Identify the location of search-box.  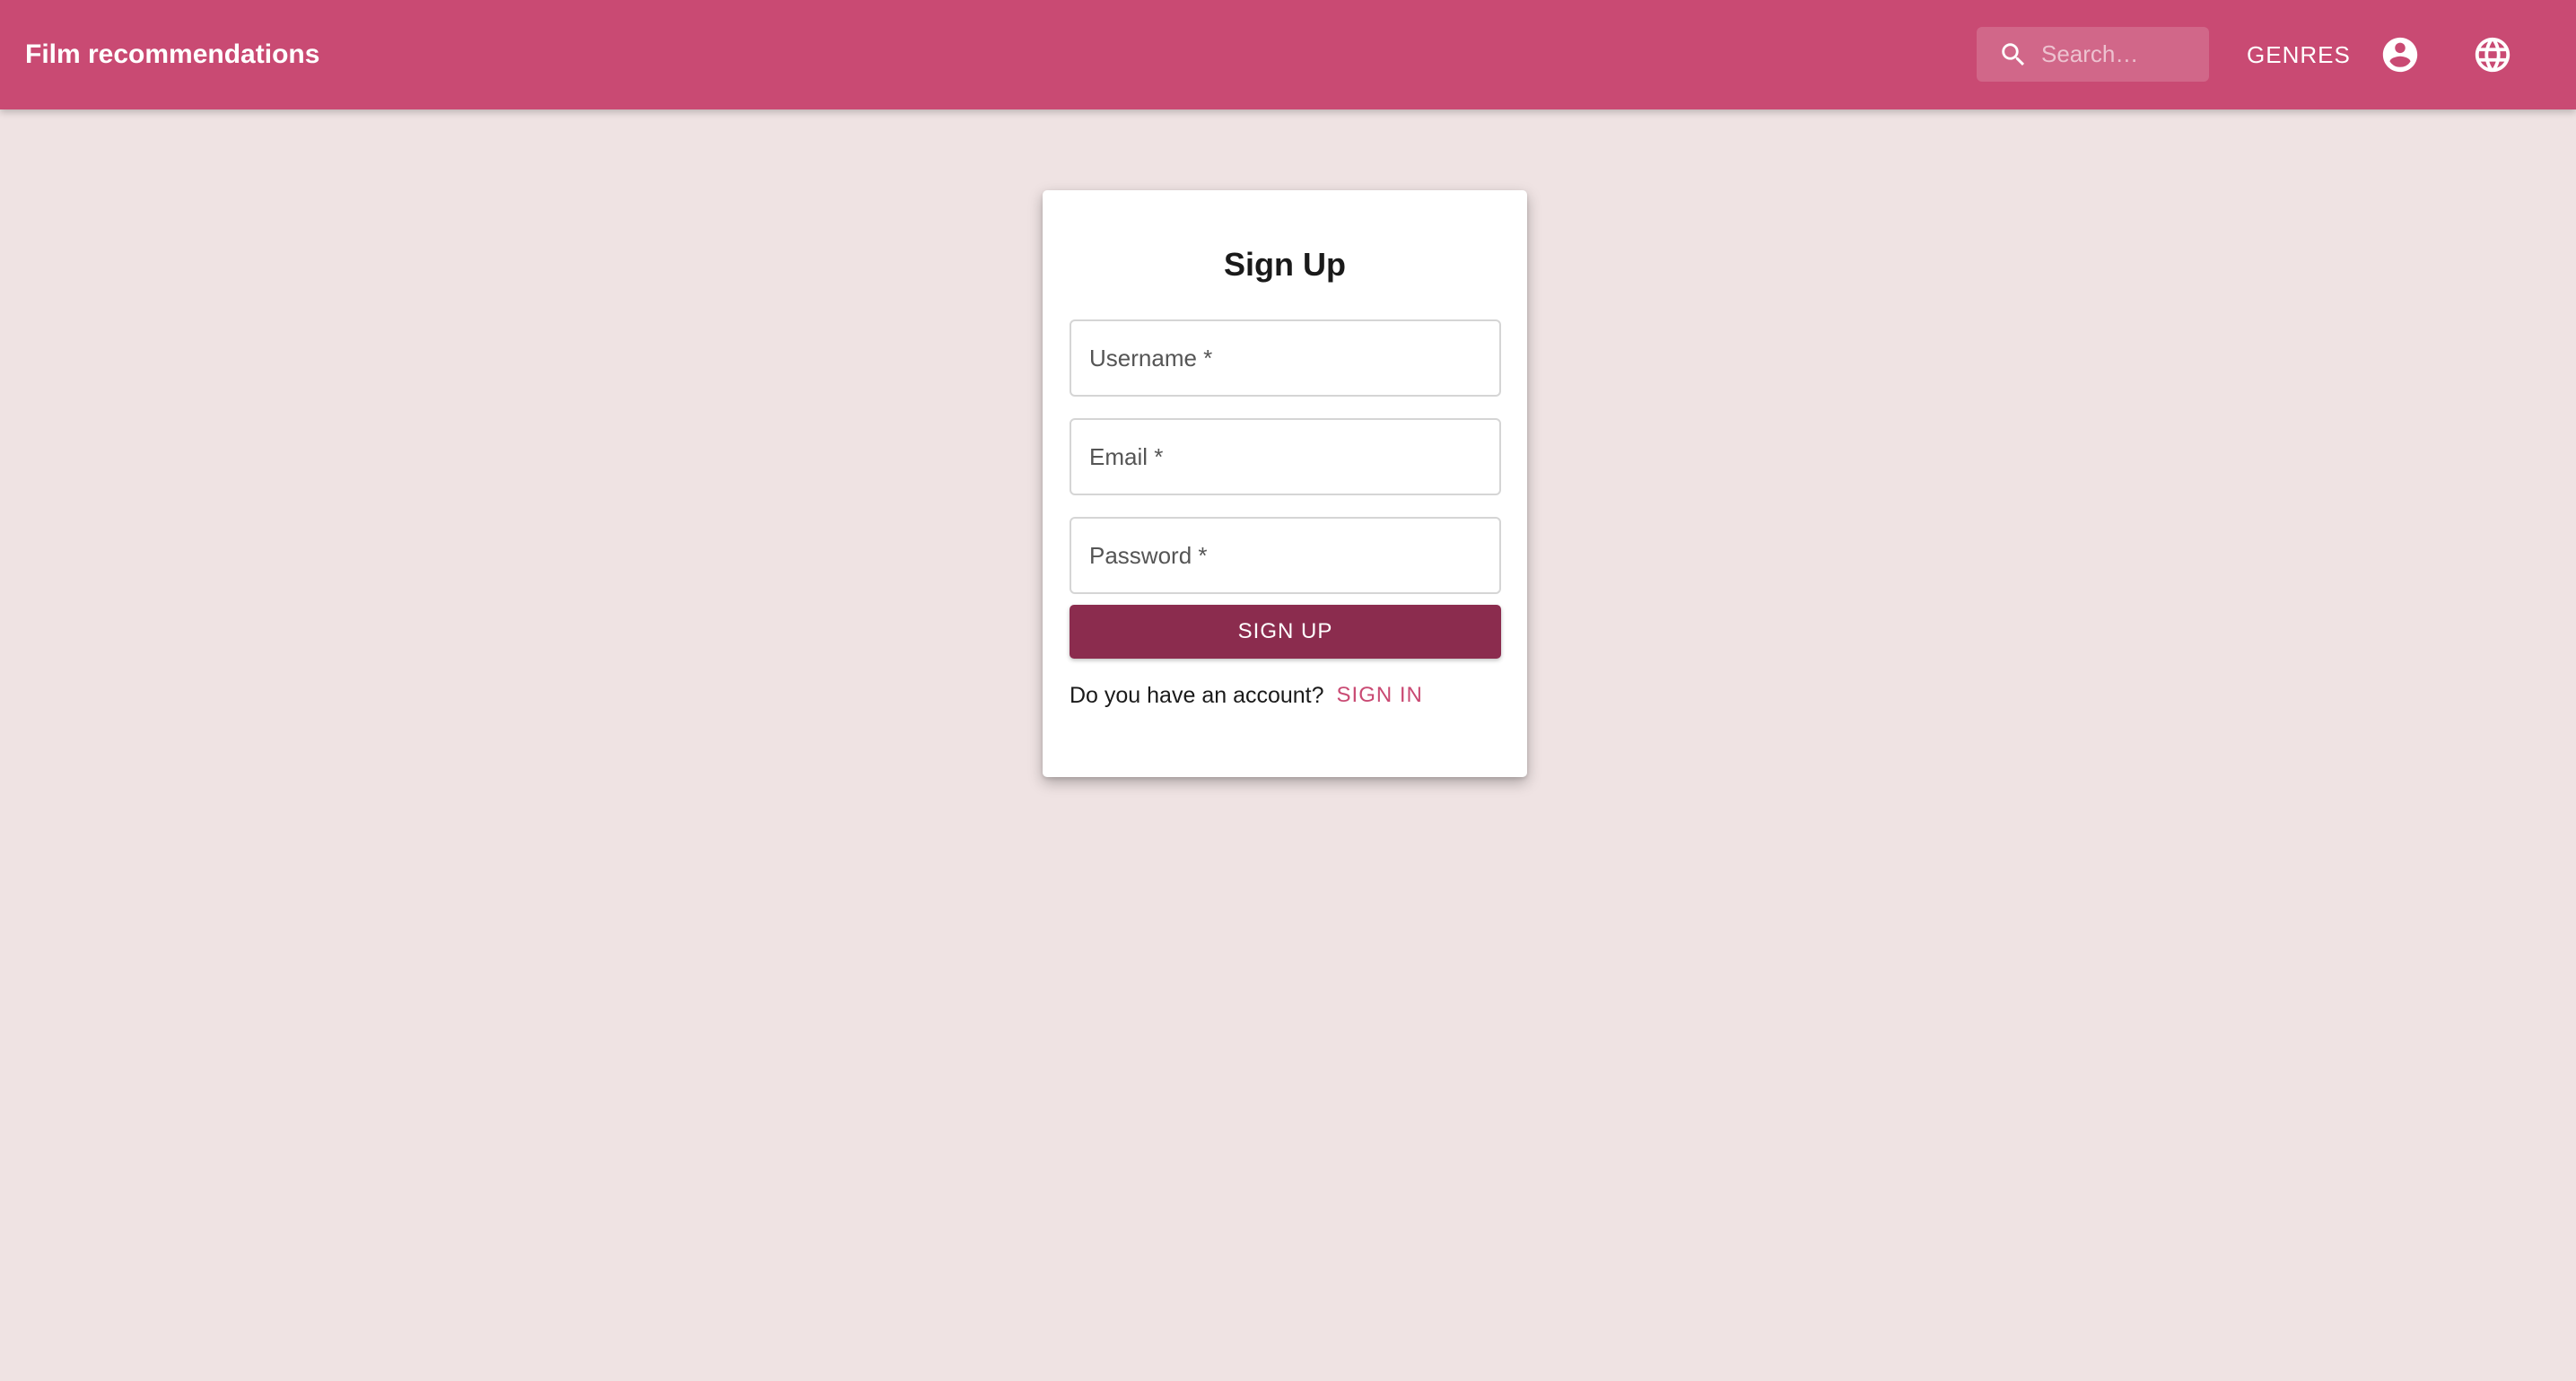
(2093, 54).